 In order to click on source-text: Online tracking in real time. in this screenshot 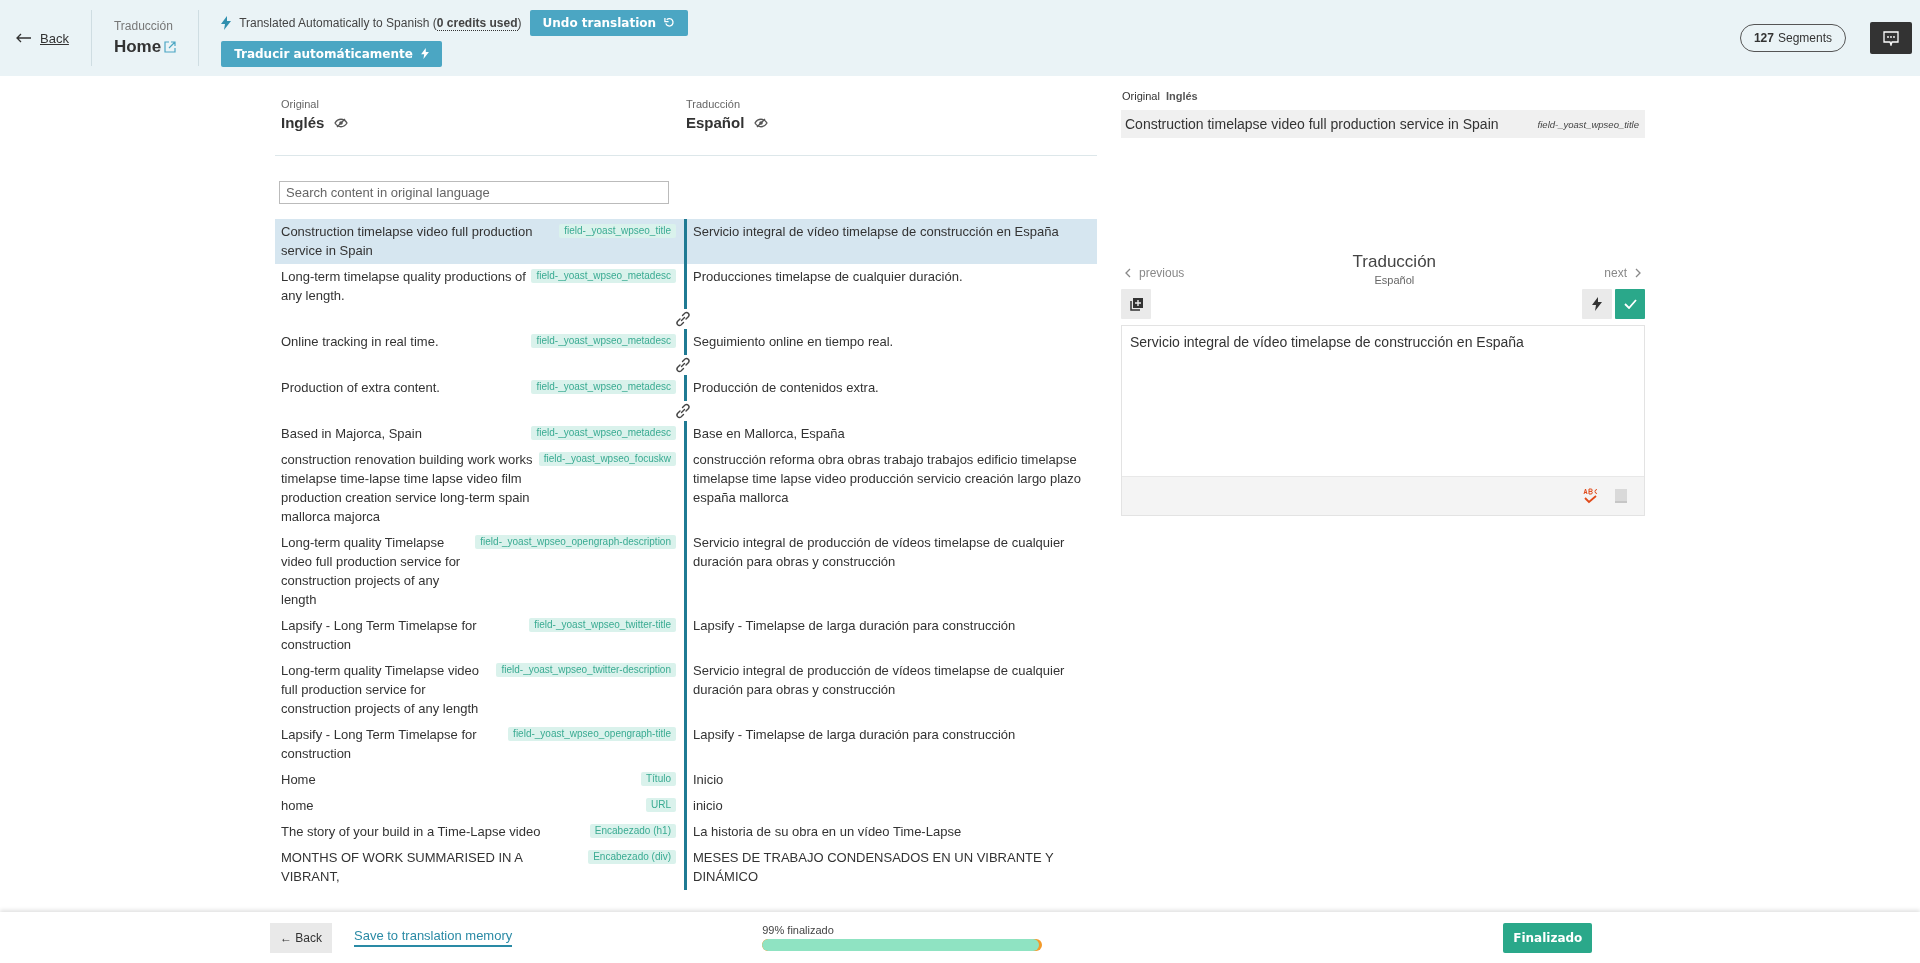, I will do `click(360, 342)`.